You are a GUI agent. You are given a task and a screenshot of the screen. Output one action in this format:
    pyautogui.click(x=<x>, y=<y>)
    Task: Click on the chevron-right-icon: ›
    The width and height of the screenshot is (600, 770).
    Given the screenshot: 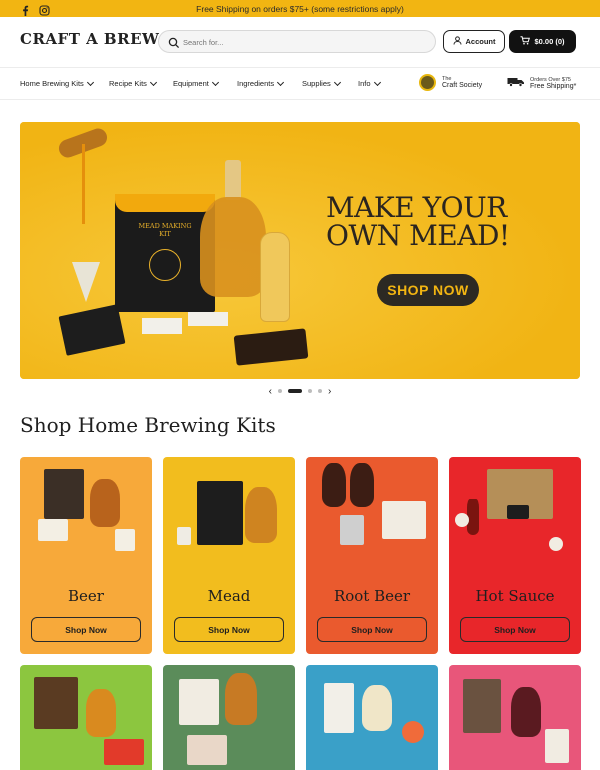 What is the action you would take?
    pyautogui.click(x=329, y=391)
    